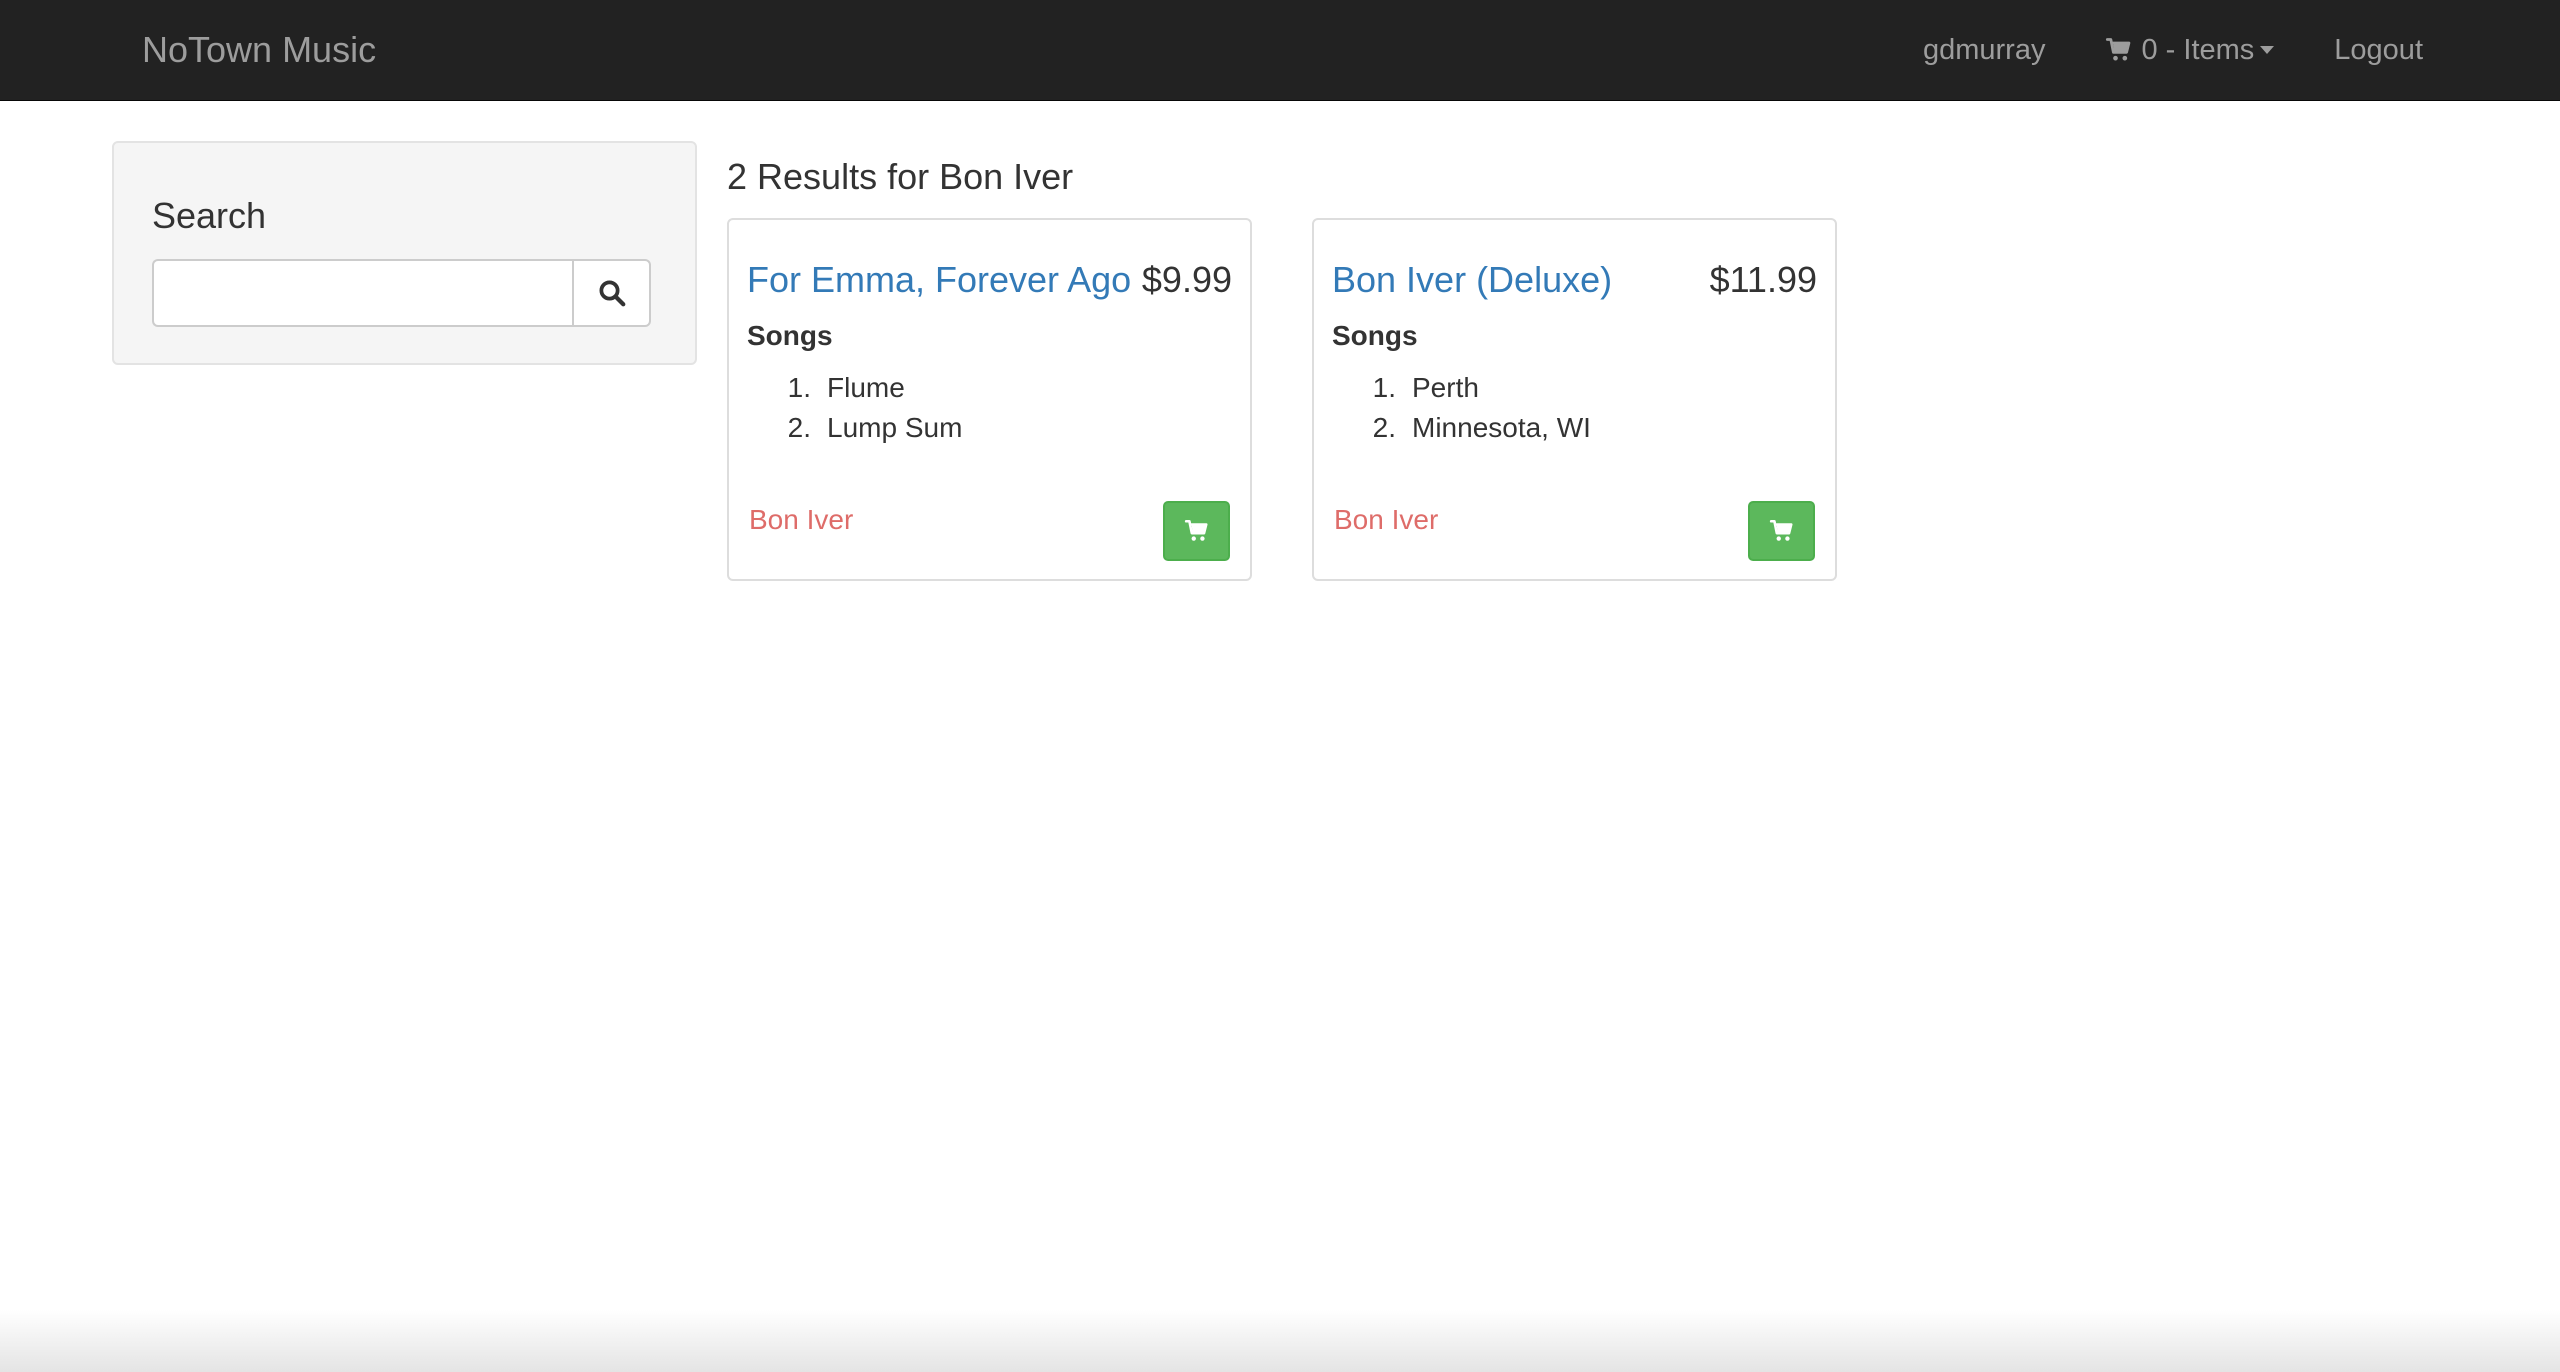  Describe the element at coordinates (1501, 427) in the screenshot. I see `song-name: Minnesota, WI` at that location.